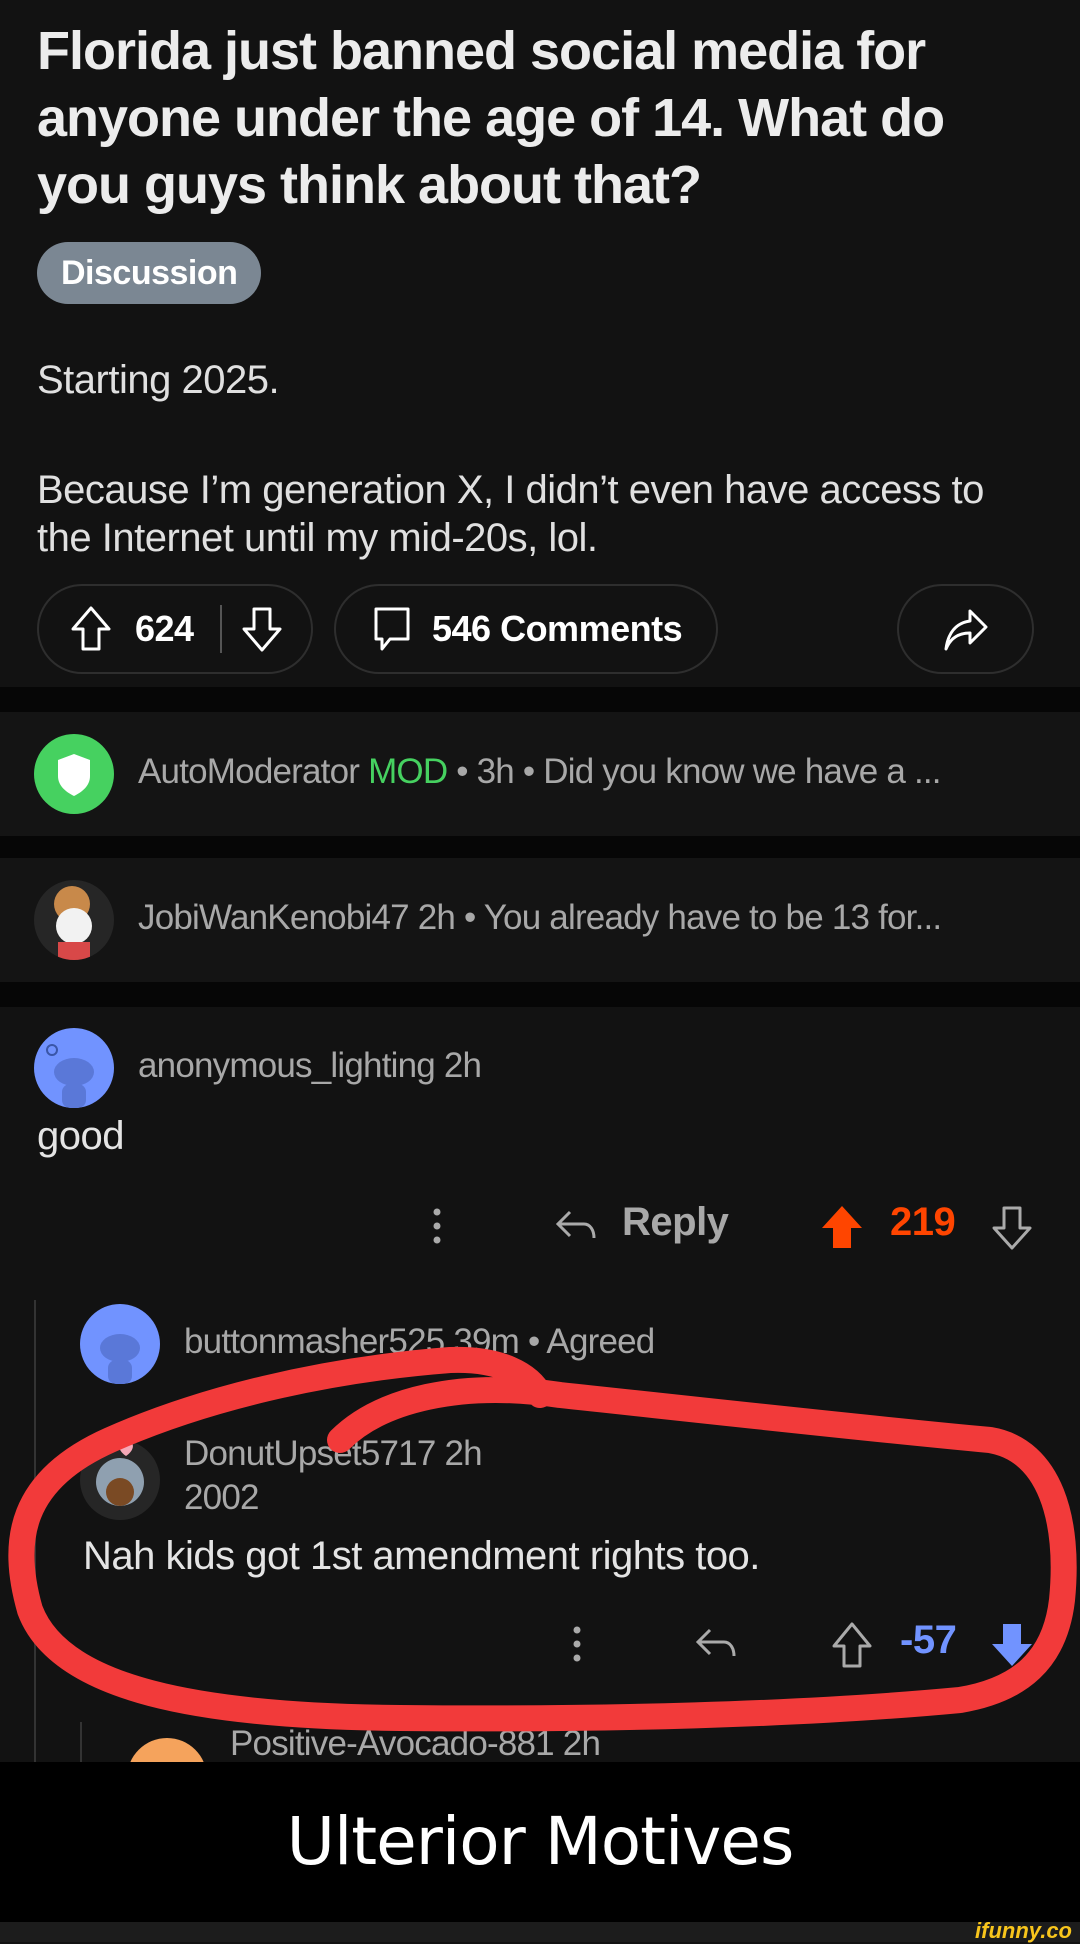 The height and width of the screenshot is (1944, 1080). Describe the element at coordinates (1023, 1930) in the screenshot. I see `ifunny-watermark: ifunny.co` at that location.